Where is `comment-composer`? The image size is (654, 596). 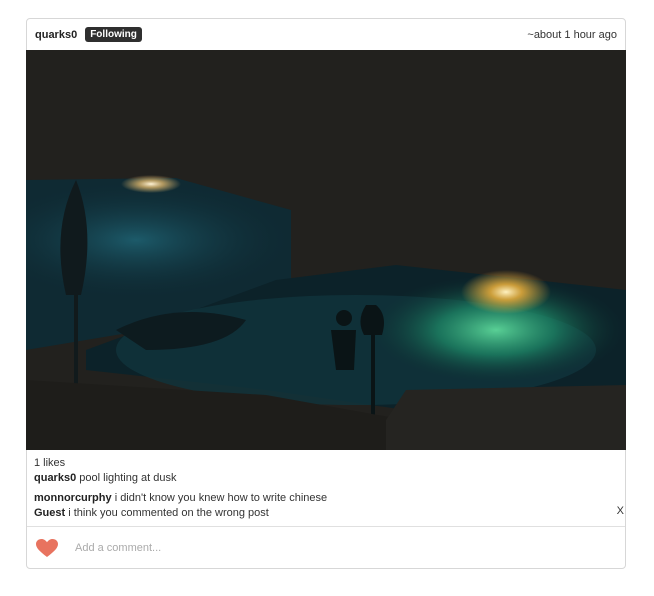 comment-composer is located at coordinates (326, 548).